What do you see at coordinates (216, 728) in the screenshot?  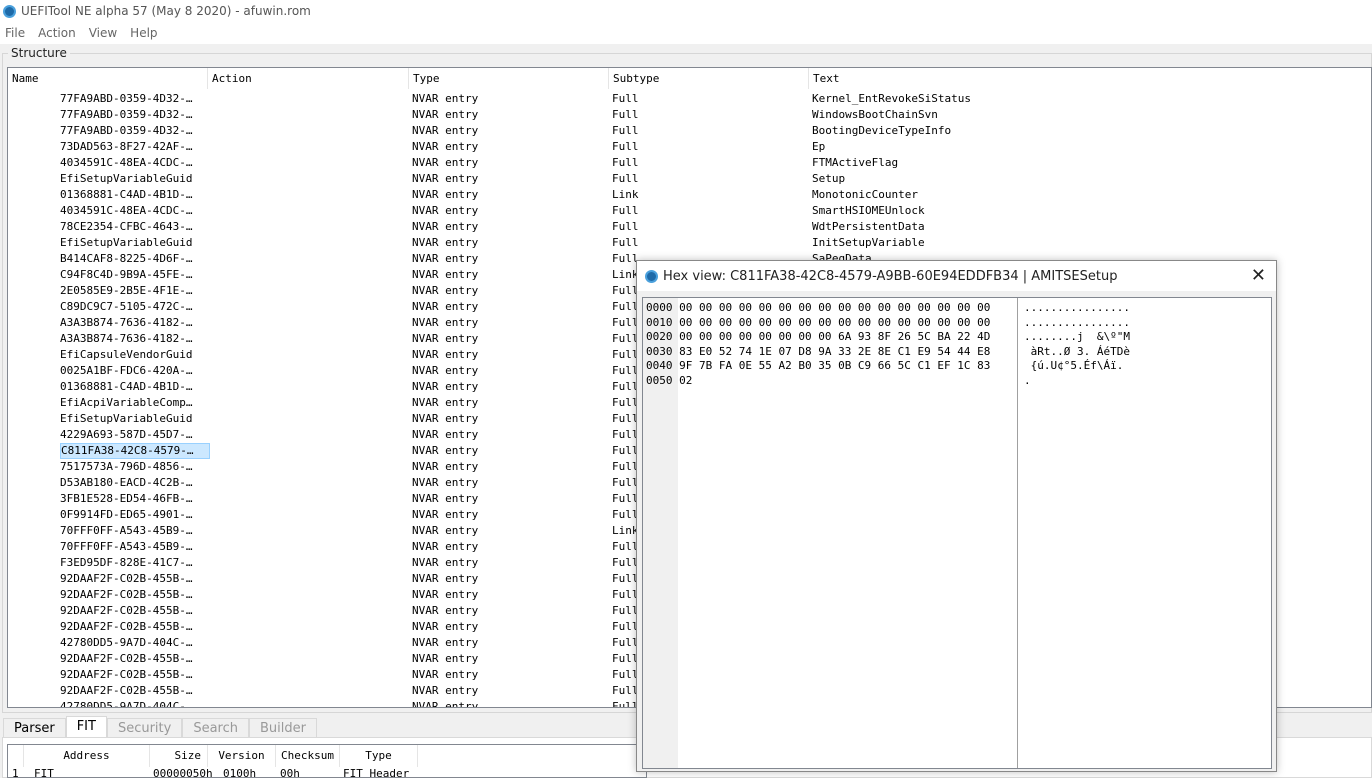 I see `tab-search: Search` at bounding box center [216, 728].